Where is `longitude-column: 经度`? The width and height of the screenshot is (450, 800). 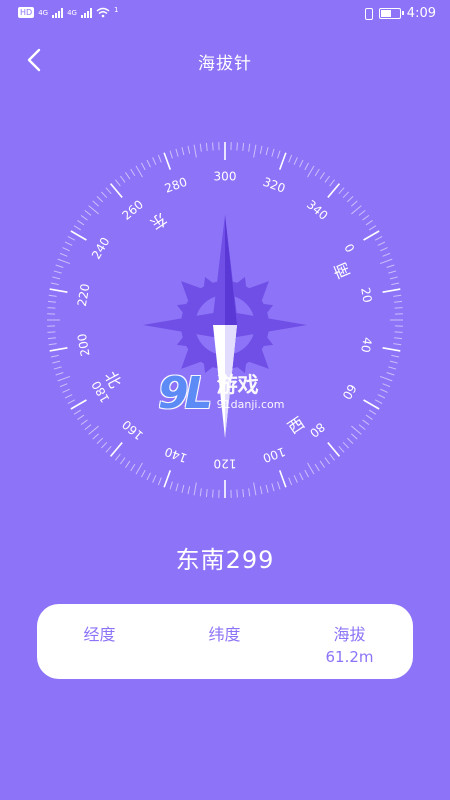
longitude-column: 经度 is located at coordinates (99, 641).